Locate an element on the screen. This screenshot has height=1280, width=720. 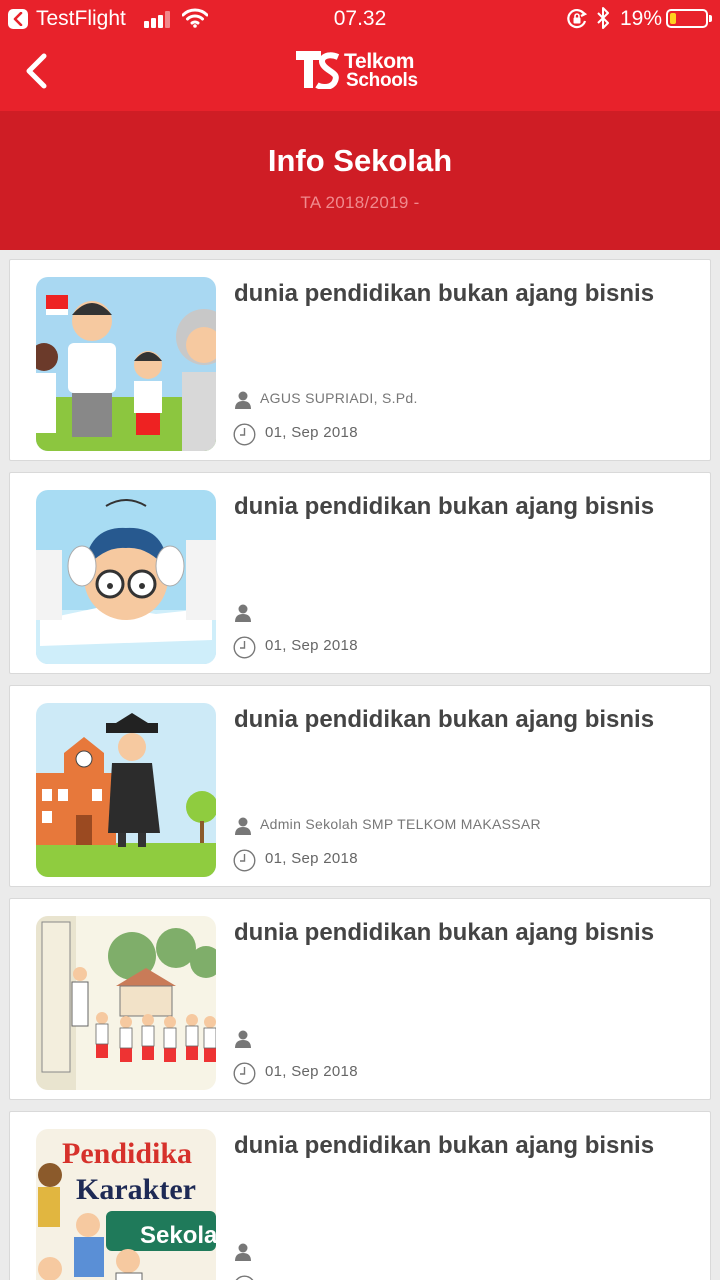
post-thumbnail: Pendidika Karakter Sekolah is located at coordinates (126, 1204).